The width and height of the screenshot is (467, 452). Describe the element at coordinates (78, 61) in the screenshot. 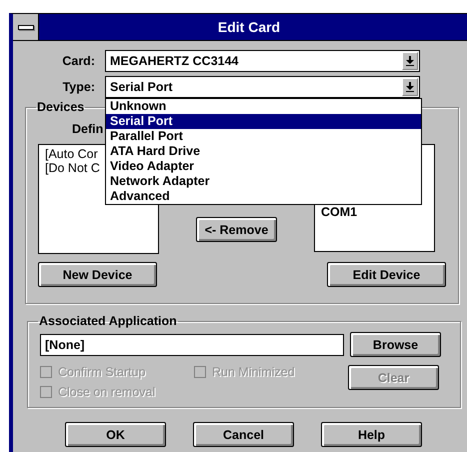

I see `card-label: Card:` at that location.